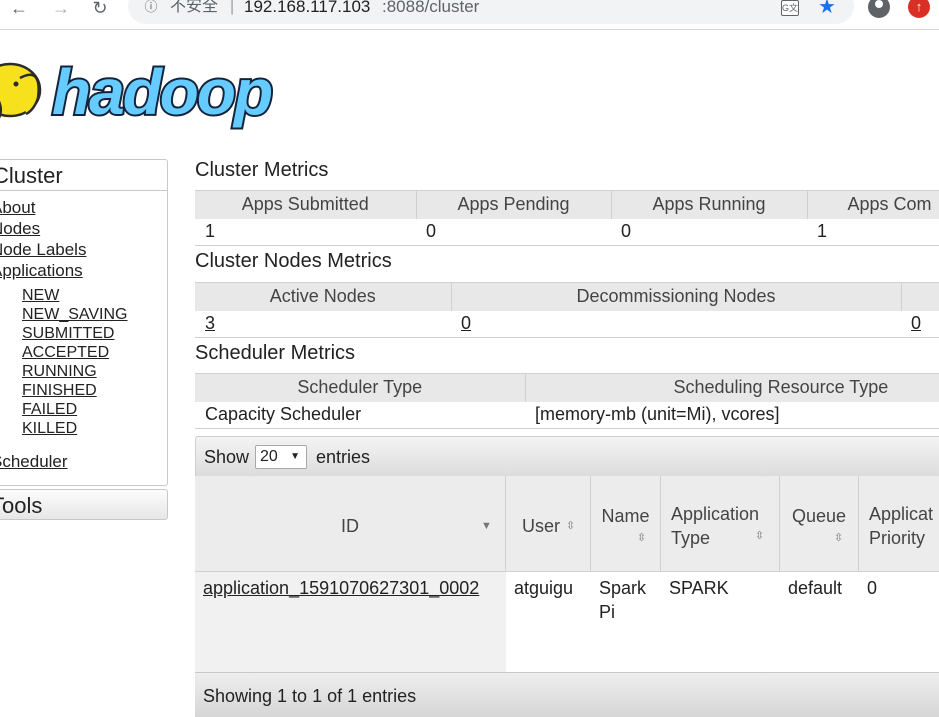 The width and height of the screenshot is (939, 717). I want to click on back-button: ←, so click(19, 9).